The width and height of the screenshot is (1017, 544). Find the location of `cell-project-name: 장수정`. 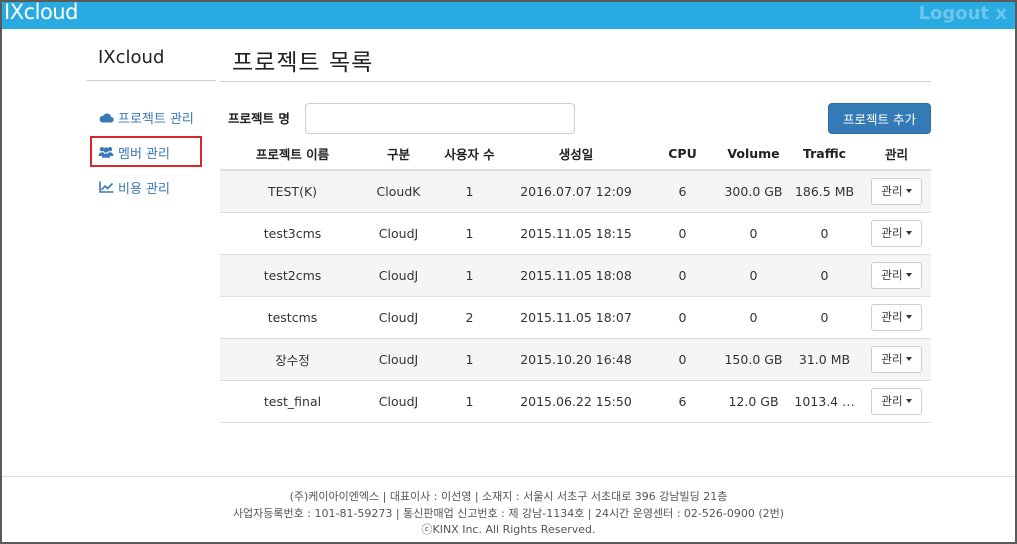

cell-project-name: 장수정 is located at coordinates (292, 359).